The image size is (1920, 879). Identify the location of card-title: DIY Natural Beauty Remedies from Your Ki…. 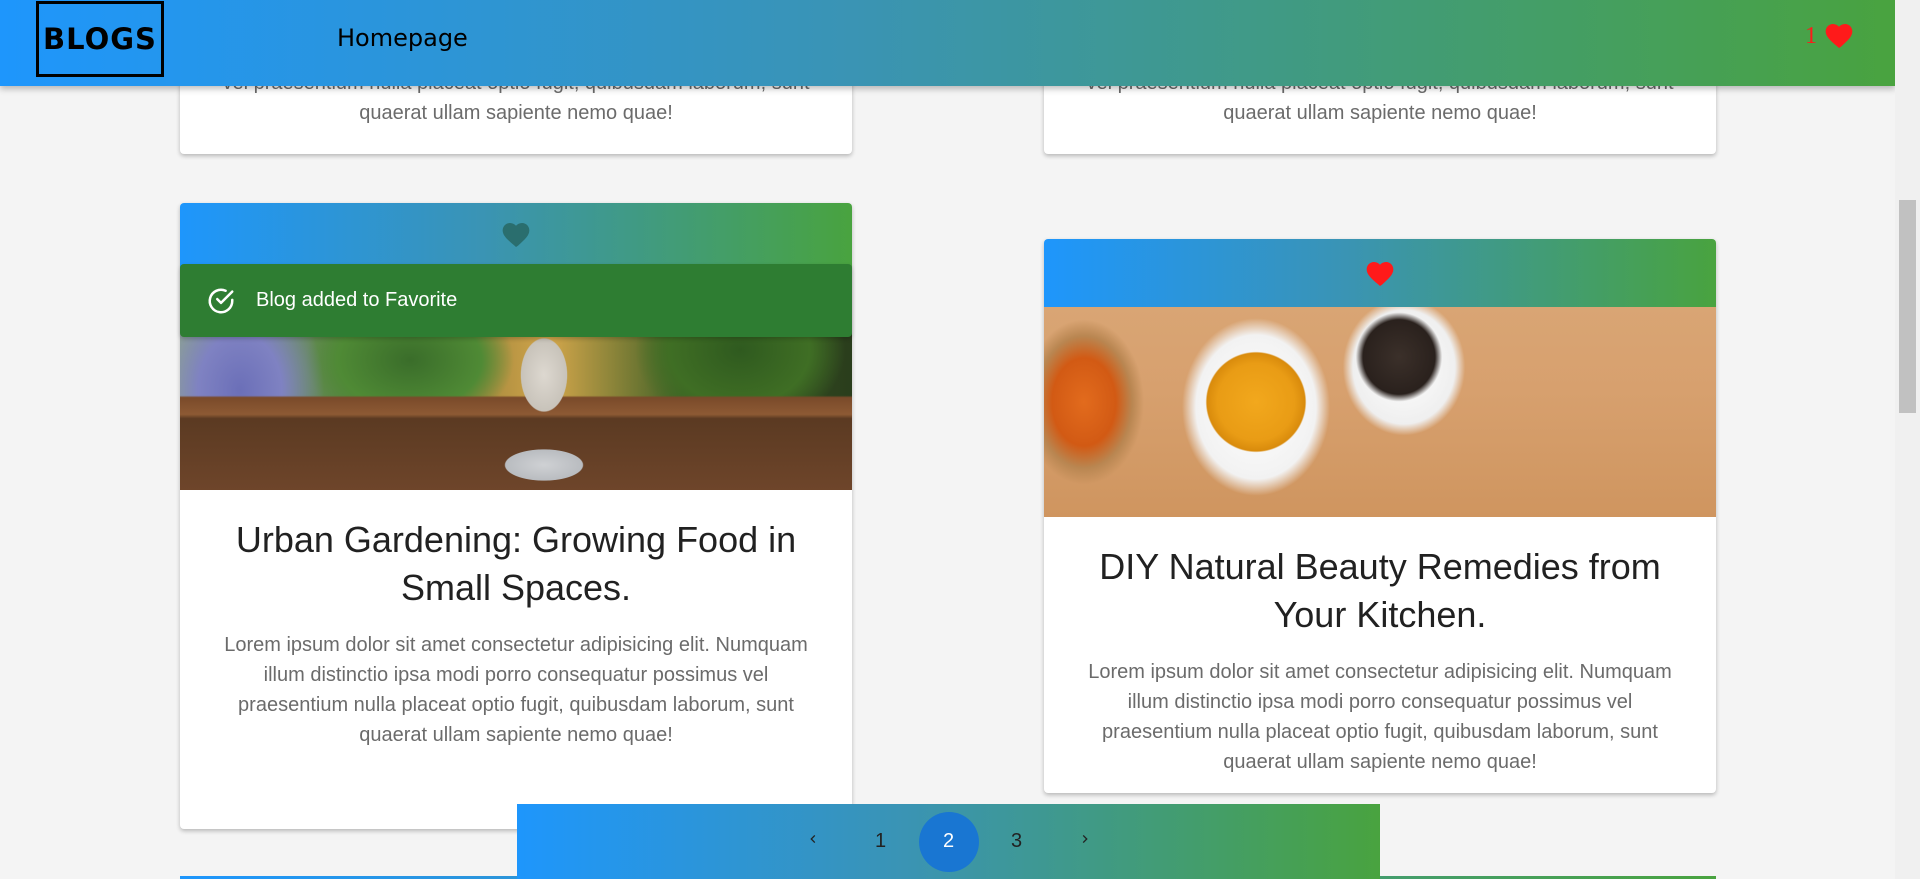
(1380, 578).